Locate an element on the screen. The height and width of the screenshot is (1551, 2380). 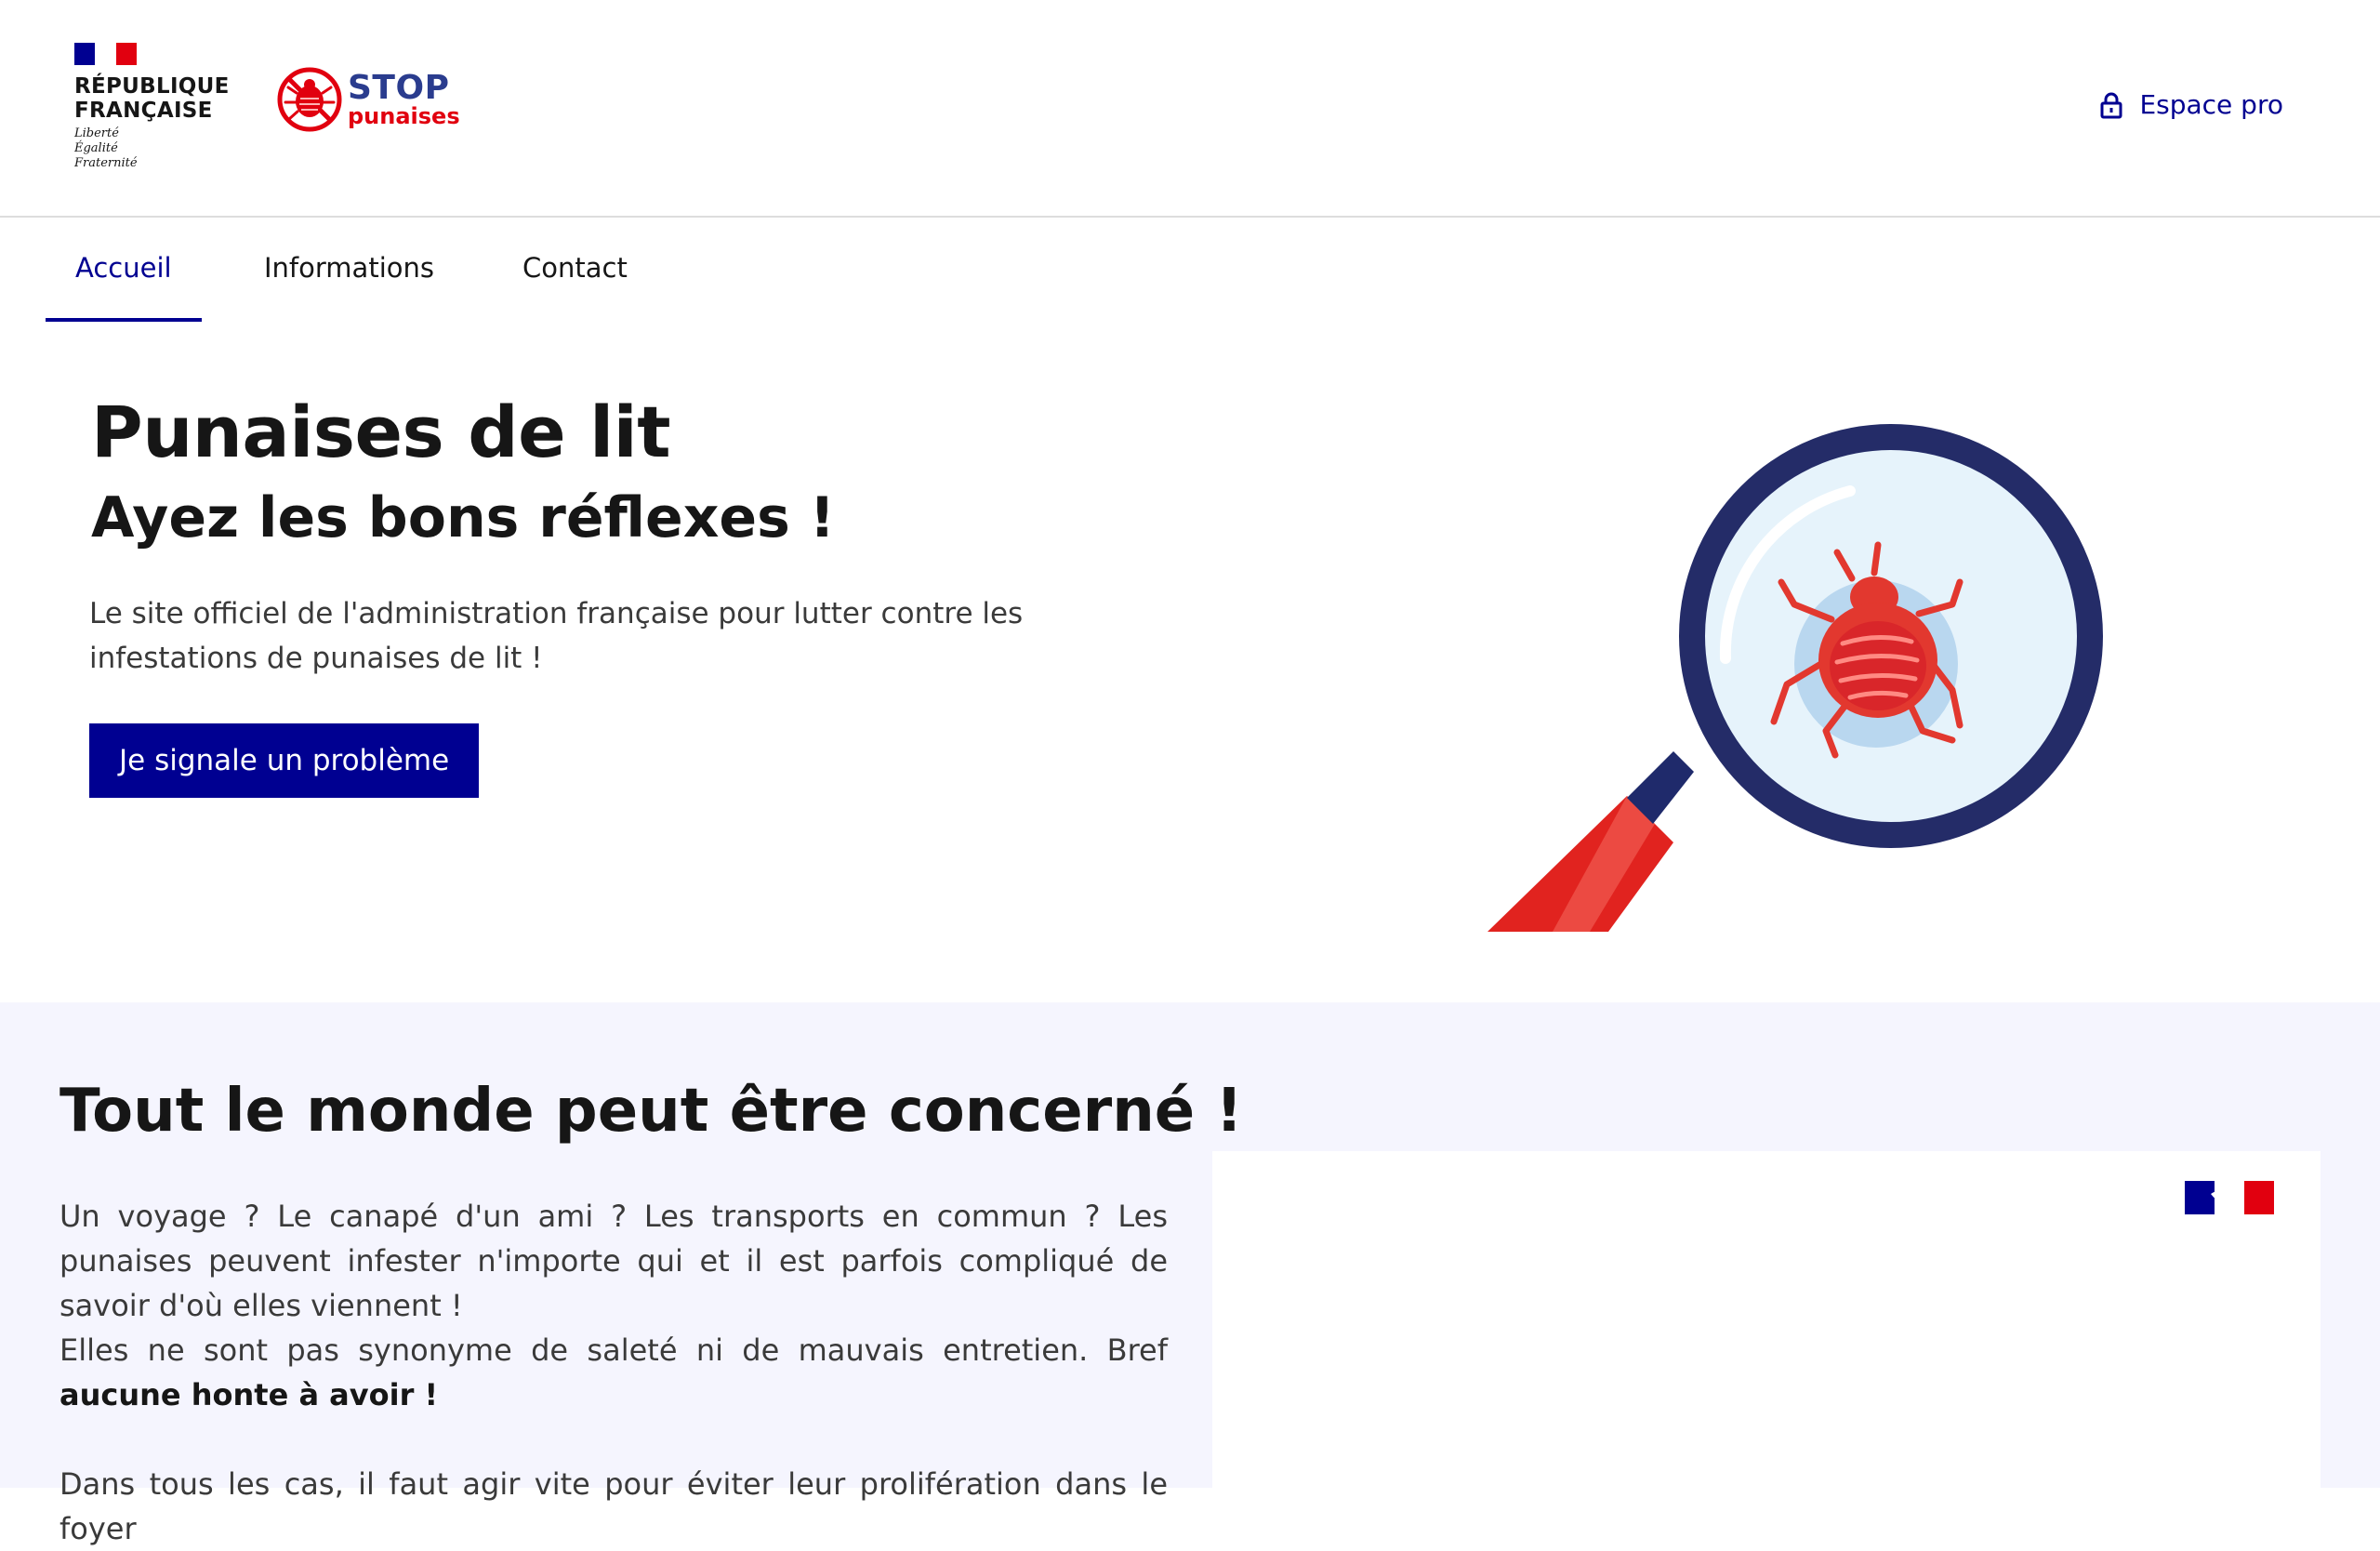
logo-line1: STOP is located at coordinates (399, 88).